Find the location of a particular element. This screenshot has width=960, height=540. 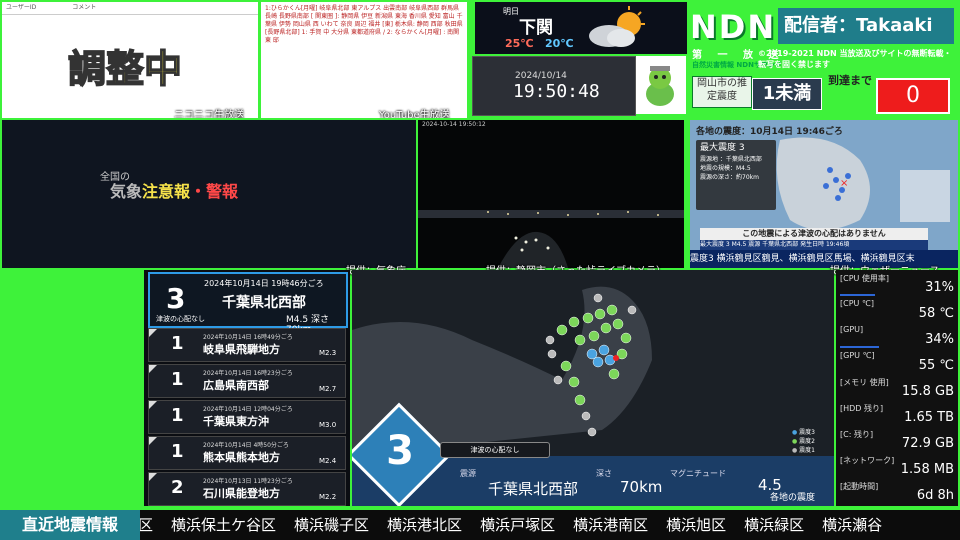

list-item: 1 2024年10月14日 16時23分ごろ 広島県南西部 M2.7 is located at coordinates (247, 381).